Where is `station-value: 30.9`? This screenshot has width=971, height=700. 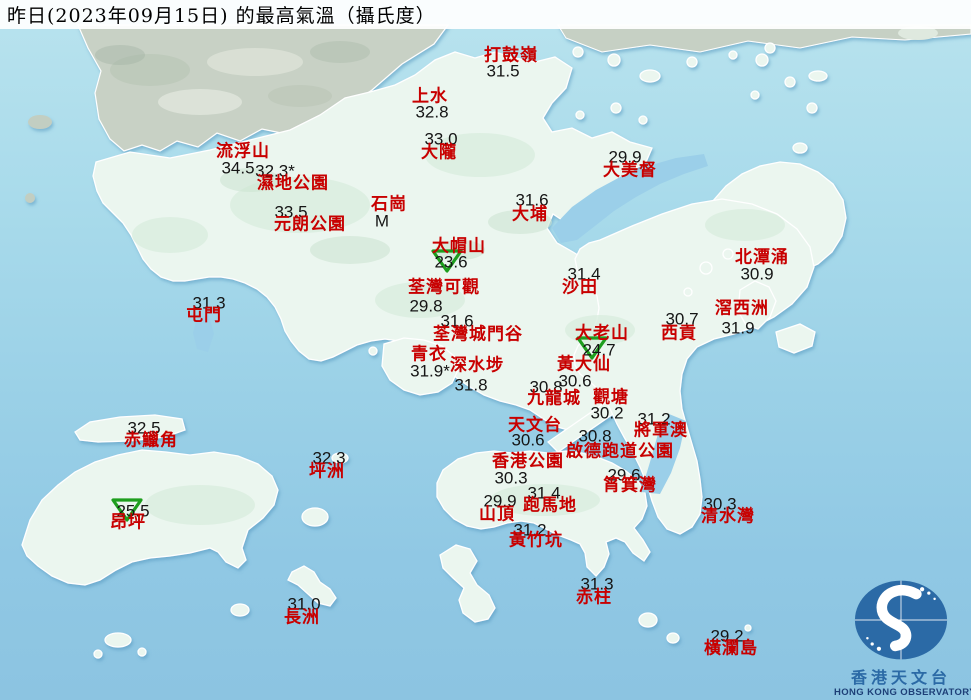 station-value: 30.9 is located at coordinates (757, 274).